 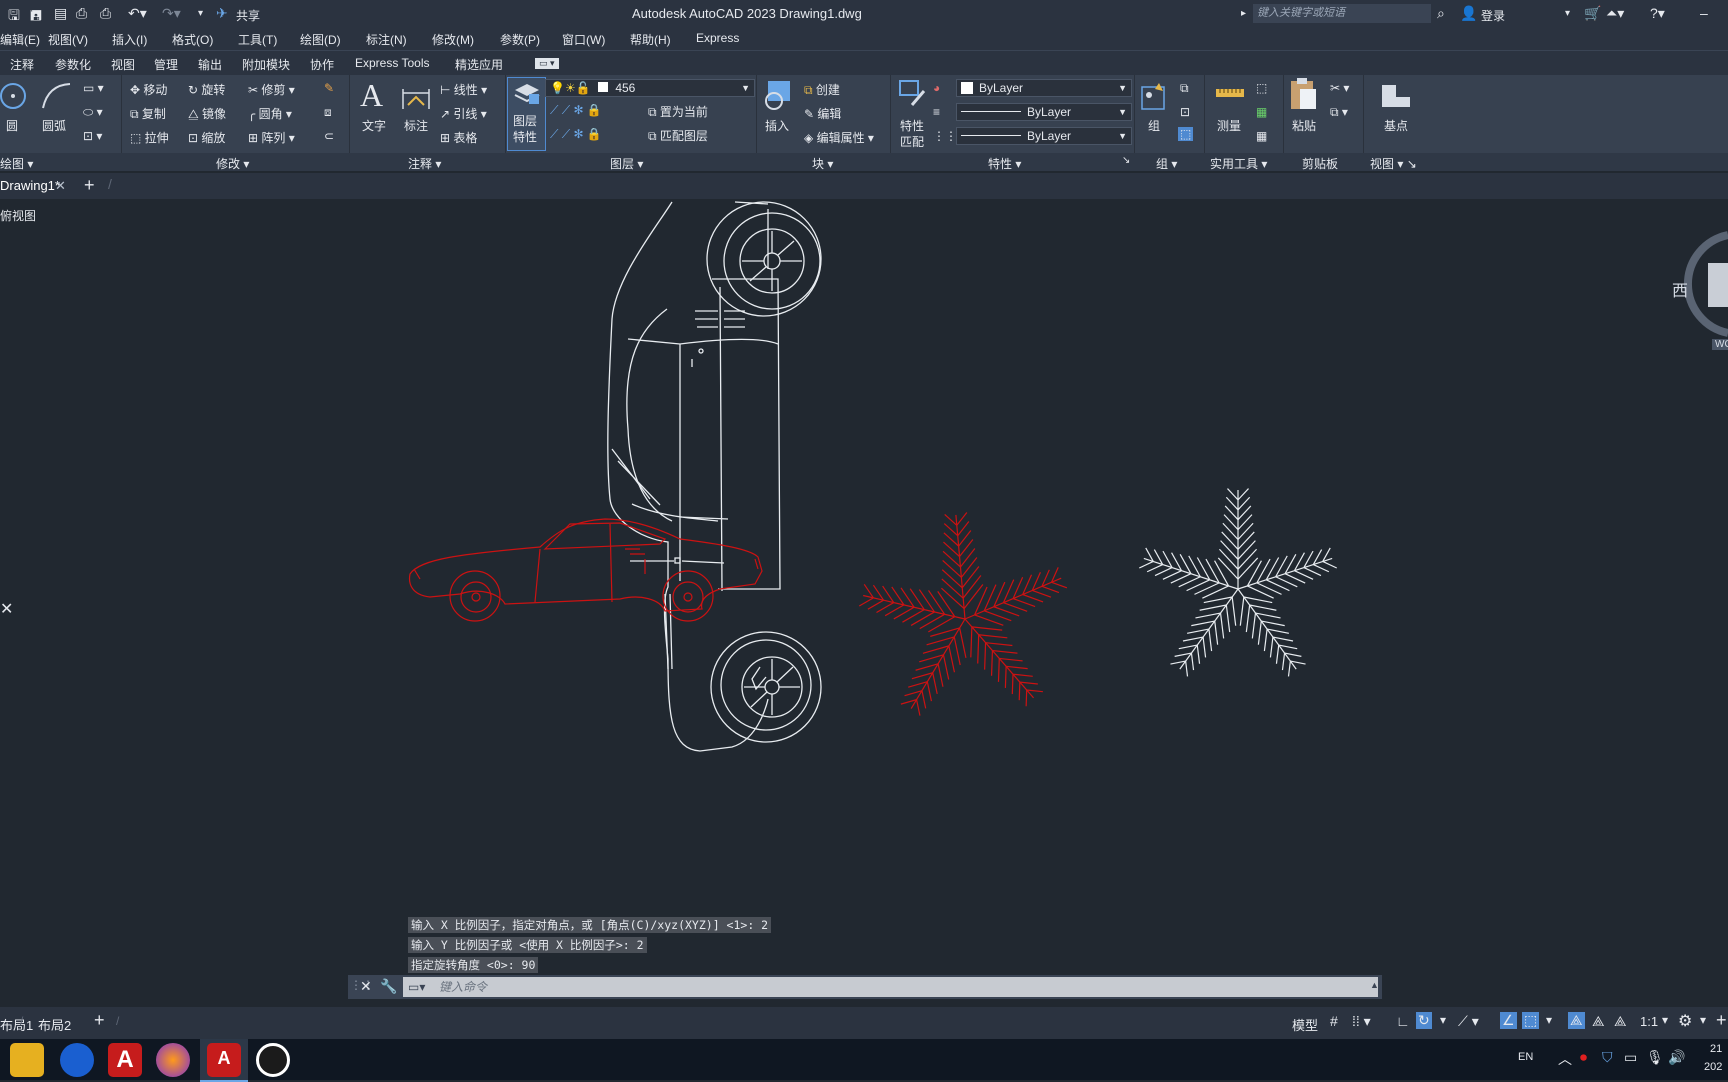 What do you see at coordinates (1549, 1020) in the screenshot?
I see `osnap-dropdown-icon: ▾` at bounding box center [1549, 1020].